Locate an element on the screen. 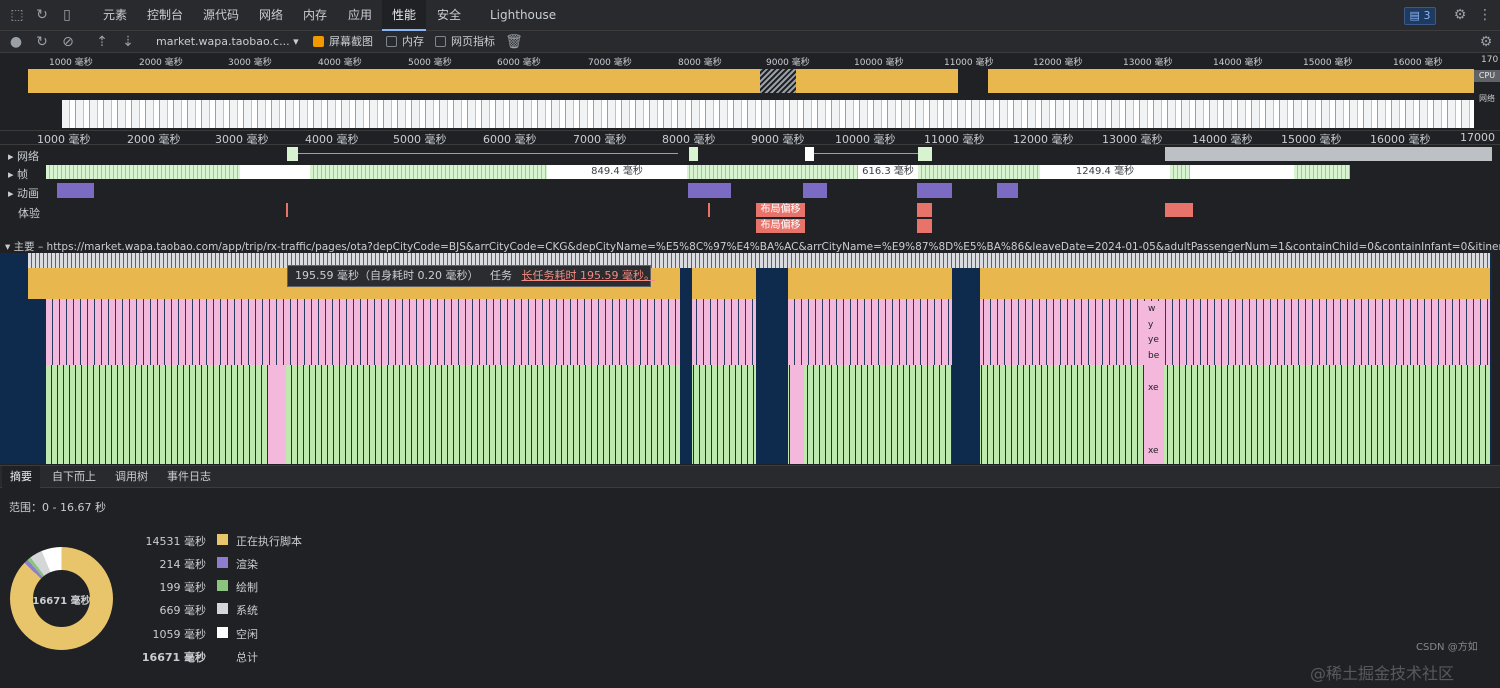 This screenshot has height=688, width=1500. screenshots-filmstrip is located at coordinates (768, 114).